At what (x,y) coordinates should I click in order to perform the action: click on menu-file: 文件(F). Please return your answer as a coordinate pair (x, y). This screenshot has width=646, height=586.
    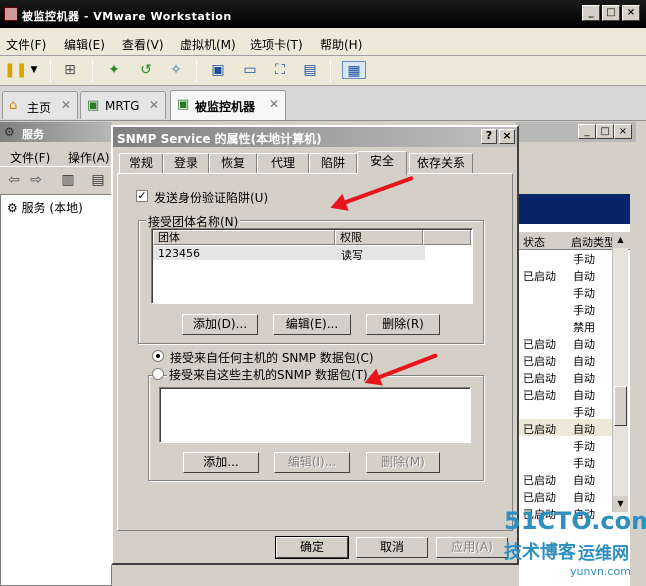
    Looking at the image, I should click on (26, 44).